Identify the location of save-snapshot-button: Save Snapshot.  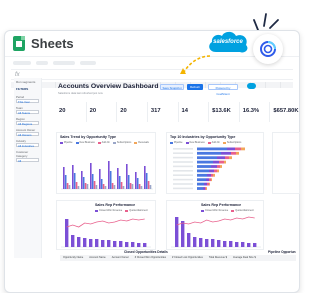
(172, 87).